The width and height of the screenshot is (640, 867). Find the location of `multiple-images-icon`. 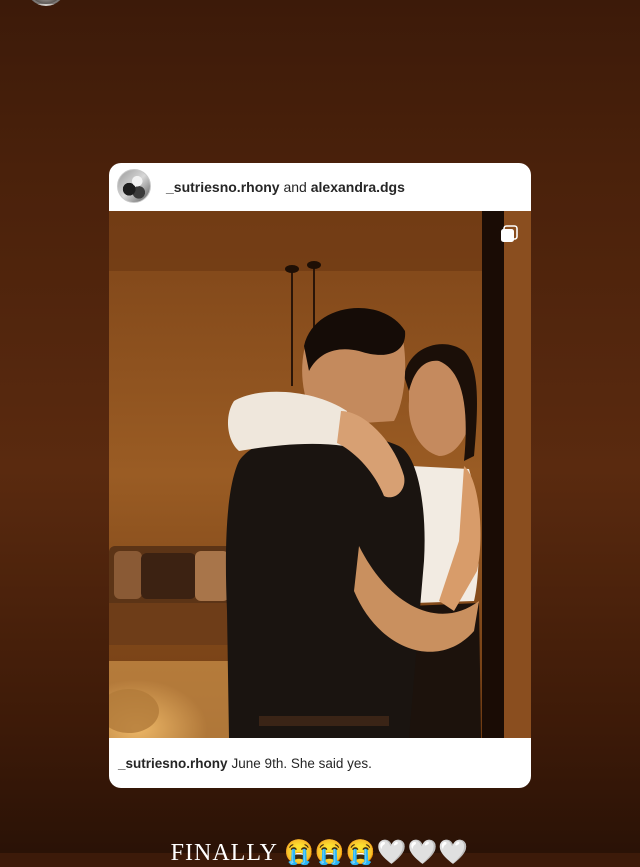

multiple-images-icon is located at coordinates (509, 233).